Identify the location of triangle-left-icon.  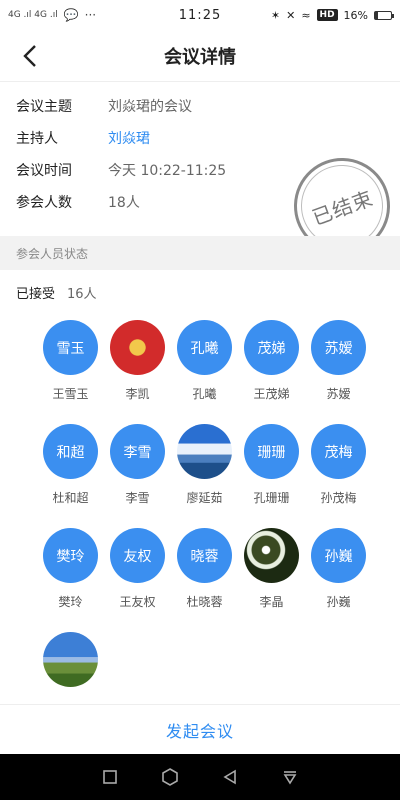
(229, 777).